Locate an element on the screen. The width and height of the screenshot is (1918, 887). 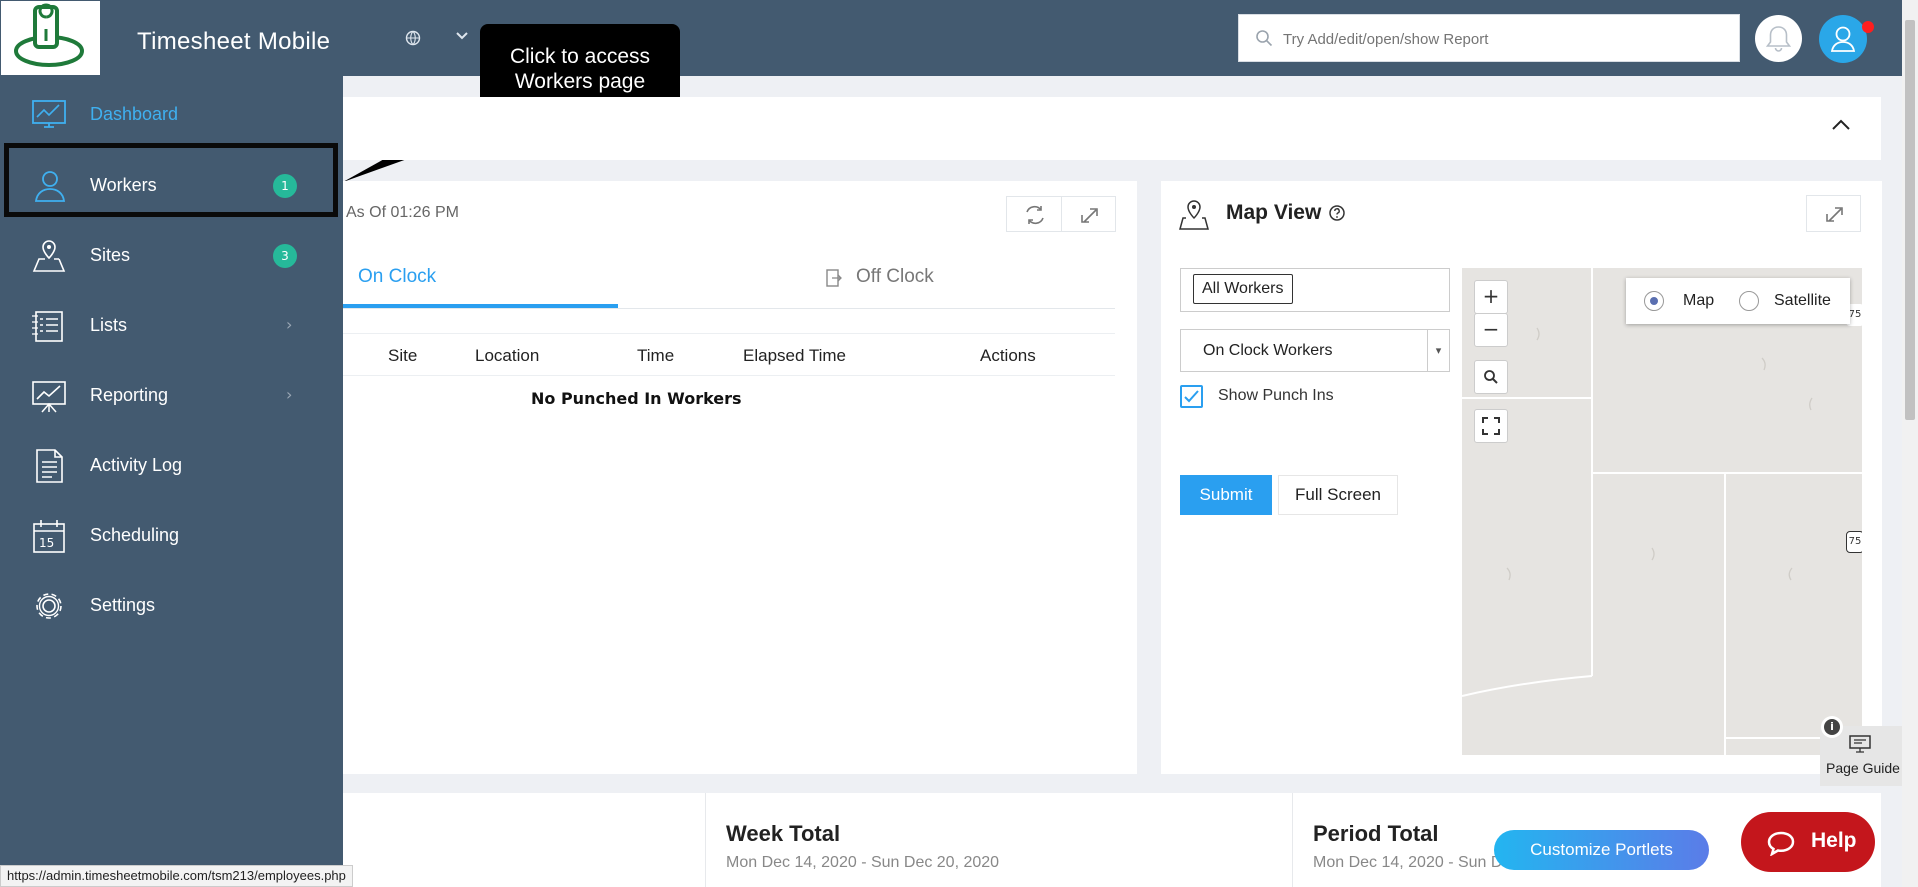
clock-status-select: On Clock Workers ▾ is located at coordinates (1315, 350).